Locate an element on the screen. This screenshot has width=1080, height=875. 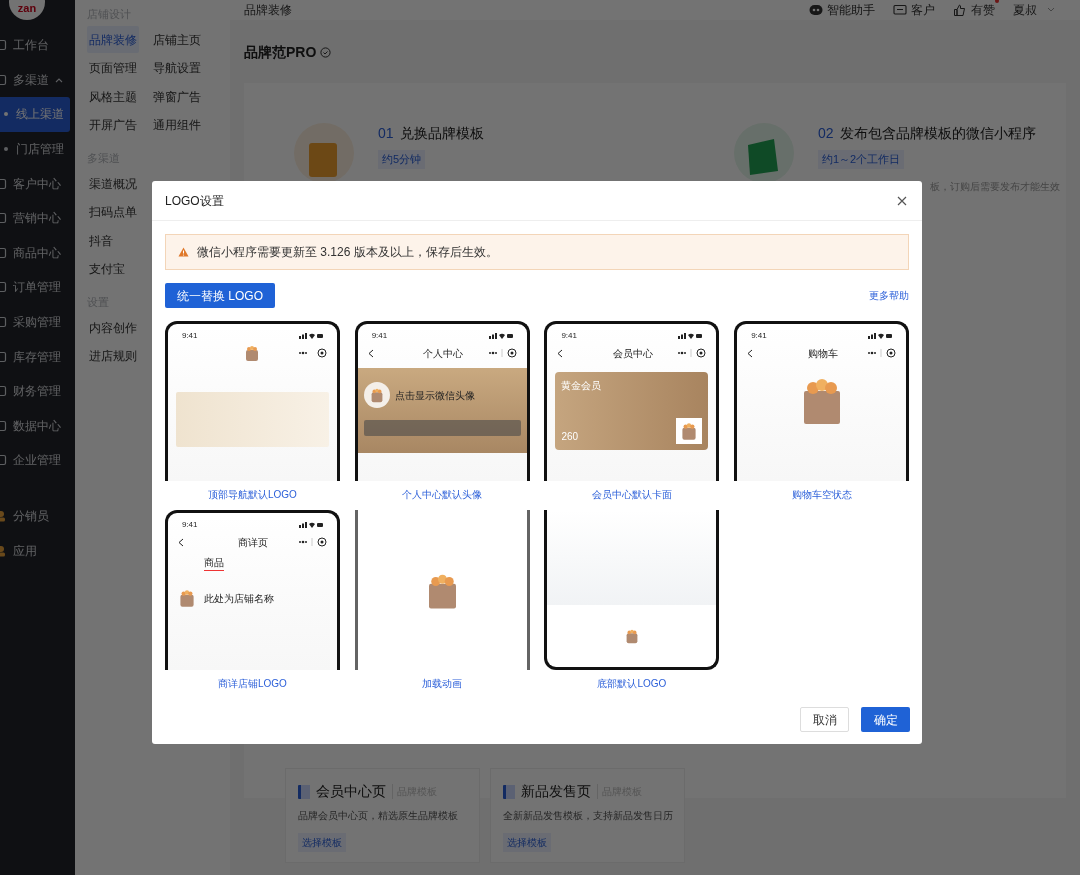
subnav-item: 扫码点单 is located at coordinates (113, 212).